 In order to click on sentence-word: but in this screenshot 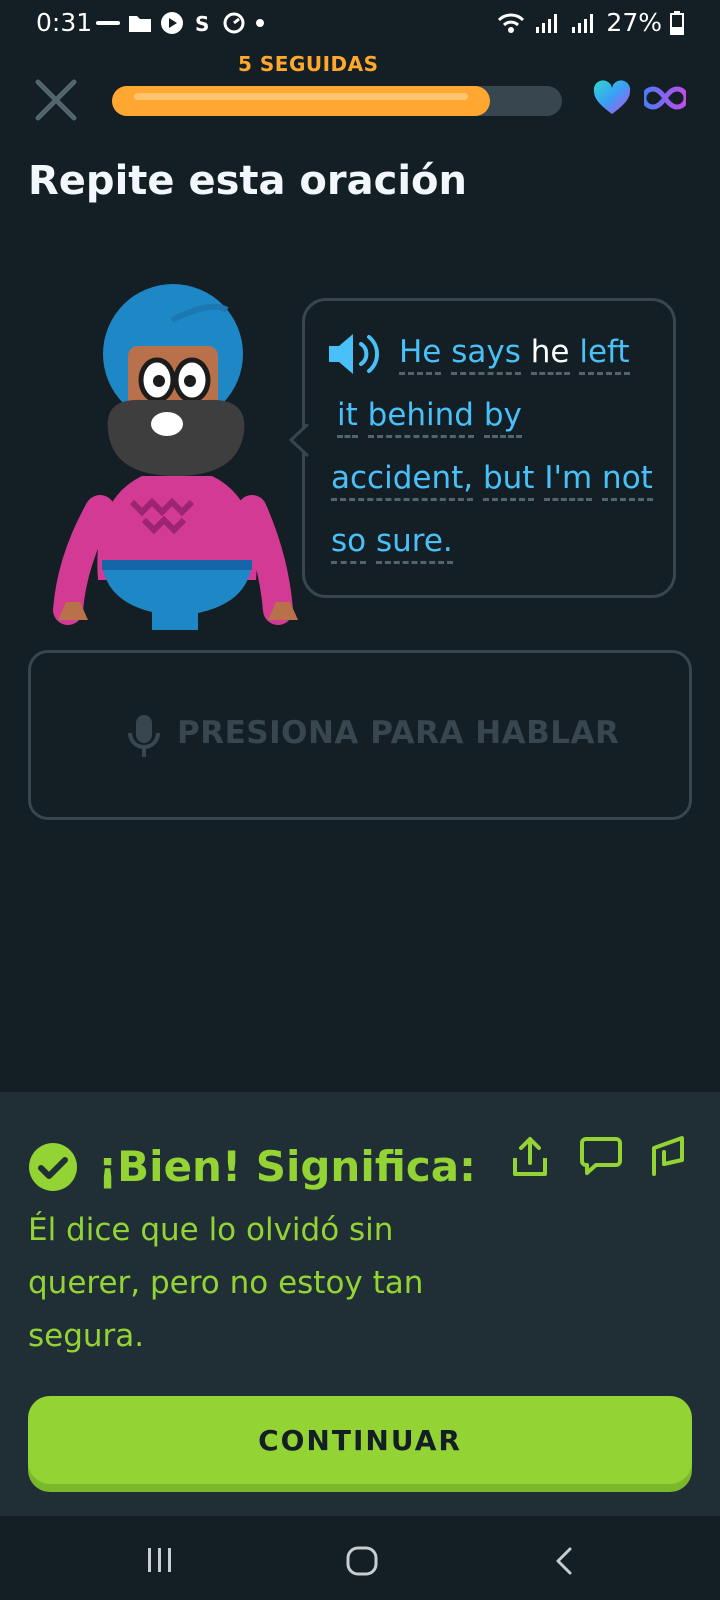, I will do `click(508, 480)`.